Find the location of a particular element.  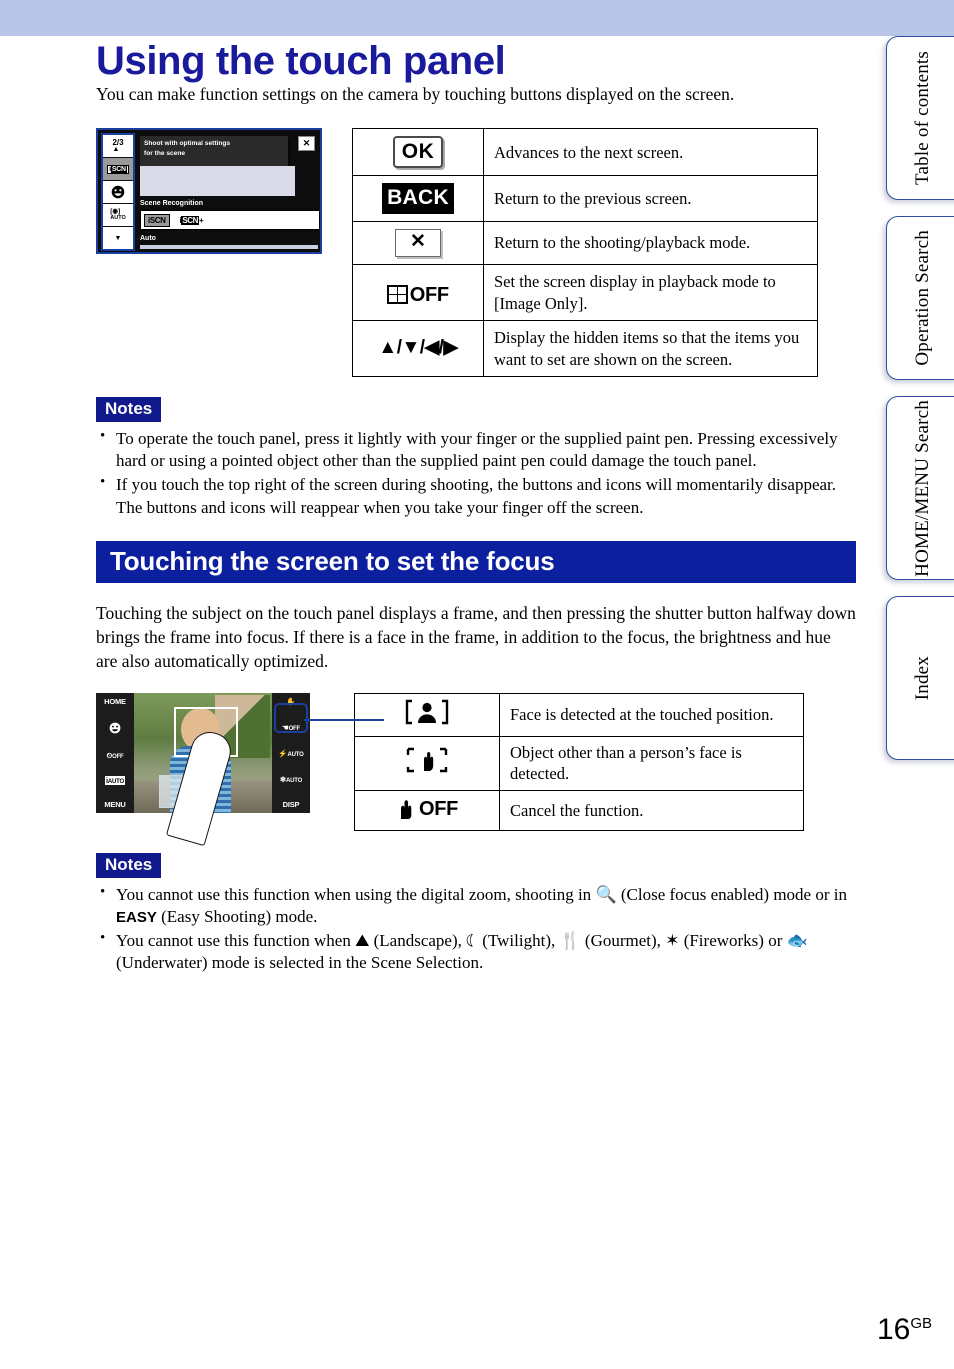

table-row: ✕ Return to the shooting/playback mode. is located at coordinates (585, 243).